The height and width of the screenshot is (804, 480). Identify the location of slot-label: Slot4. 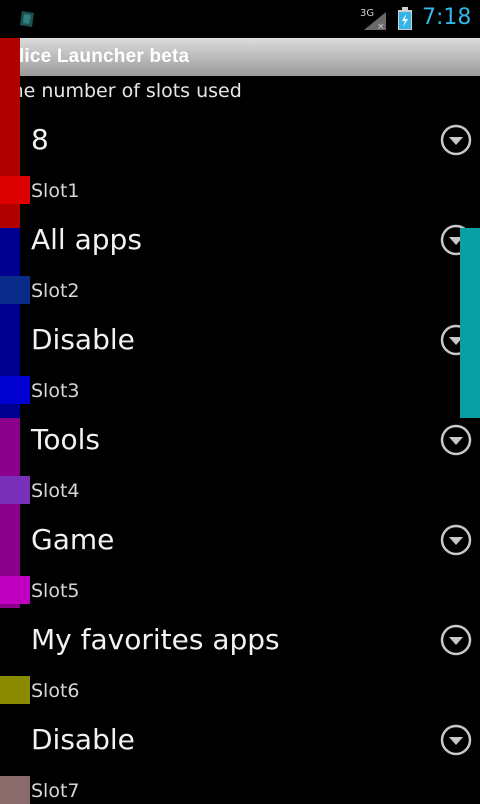
(55, 491).